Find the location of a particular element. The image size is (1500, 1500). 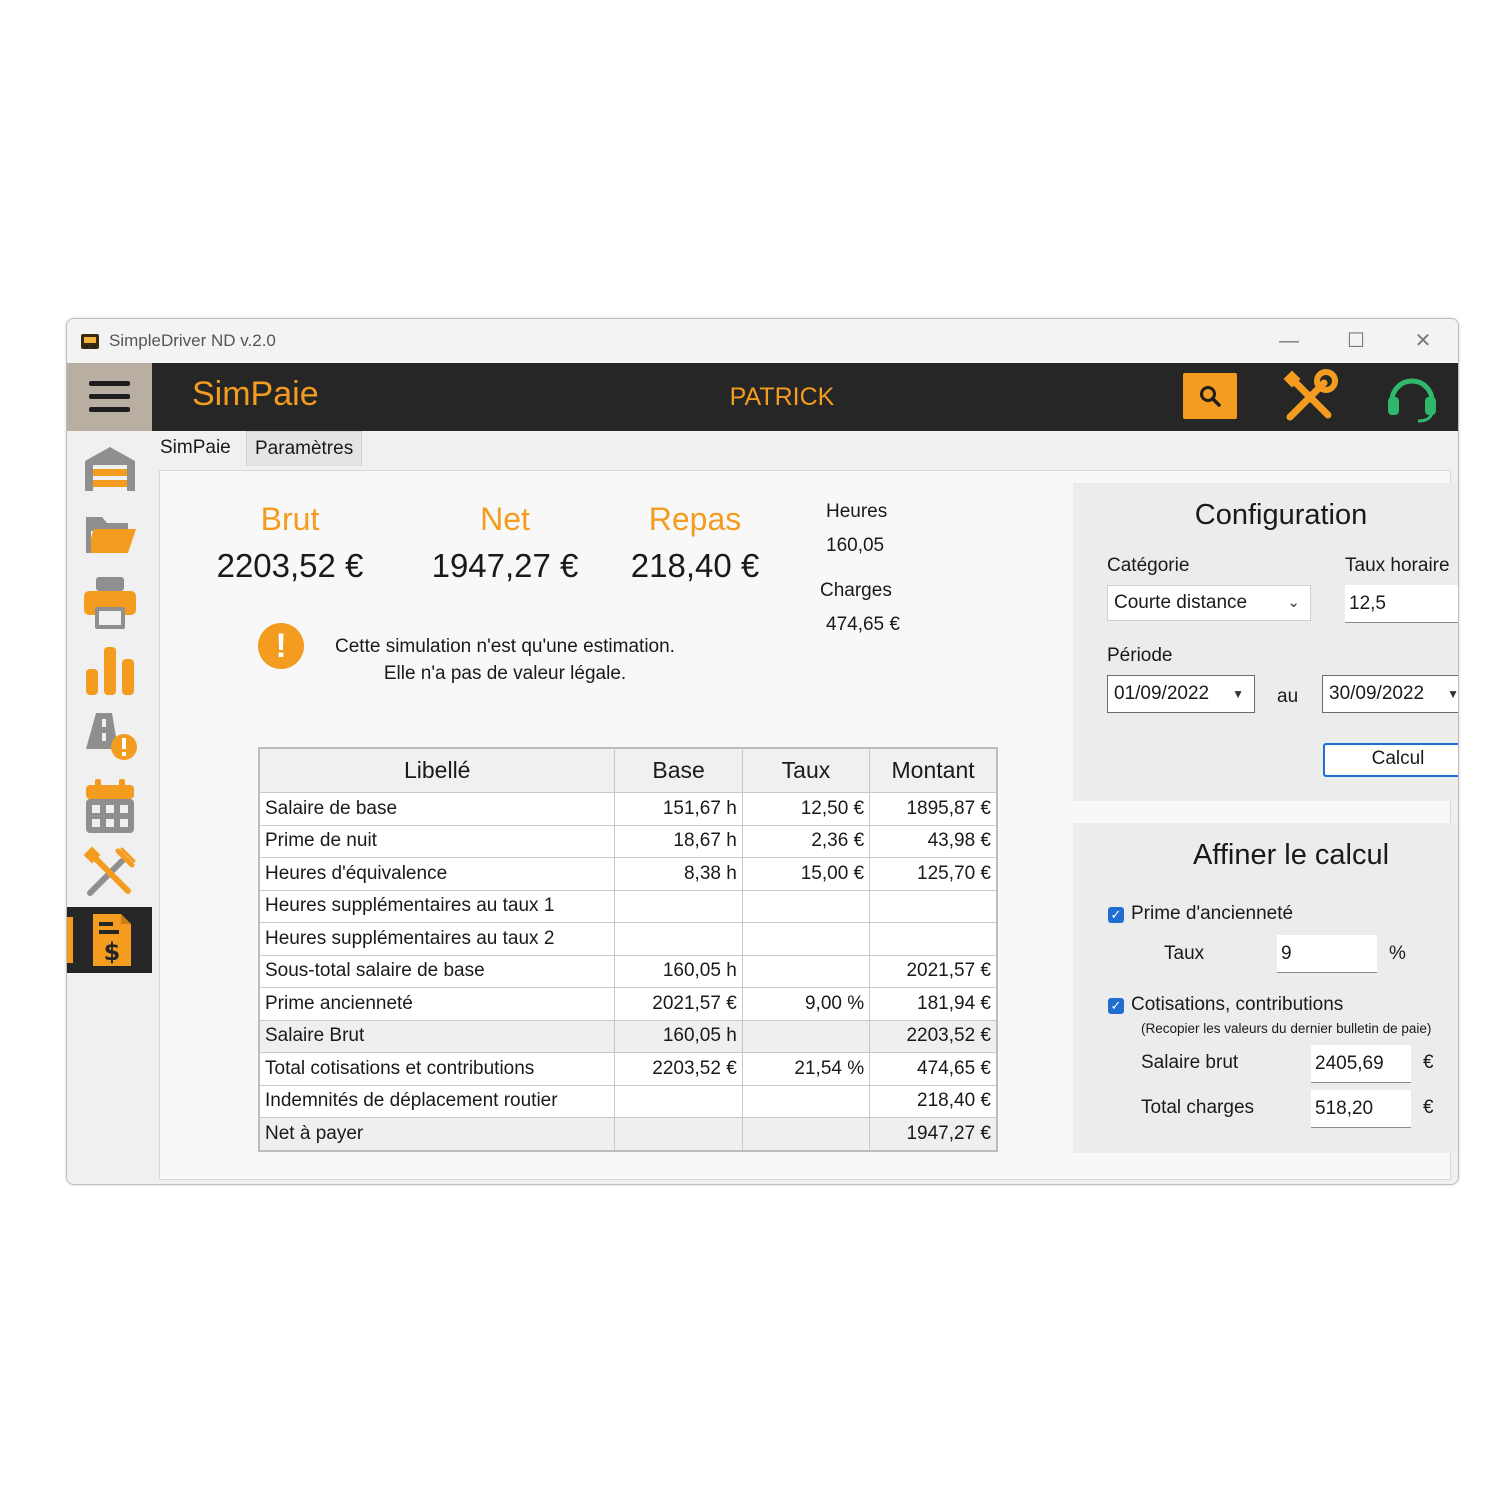

app-name: SimPaie is located at coordinates (255, 394).